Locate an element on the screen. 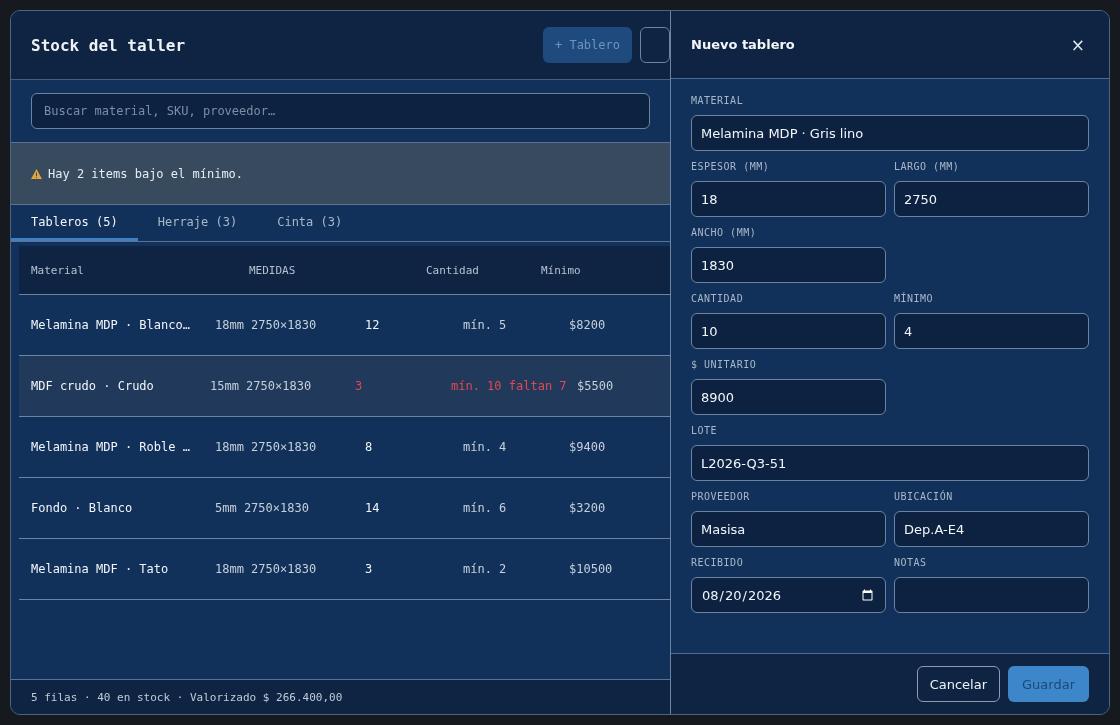  column-header: Cantidad is located at coordinates (453, 270).